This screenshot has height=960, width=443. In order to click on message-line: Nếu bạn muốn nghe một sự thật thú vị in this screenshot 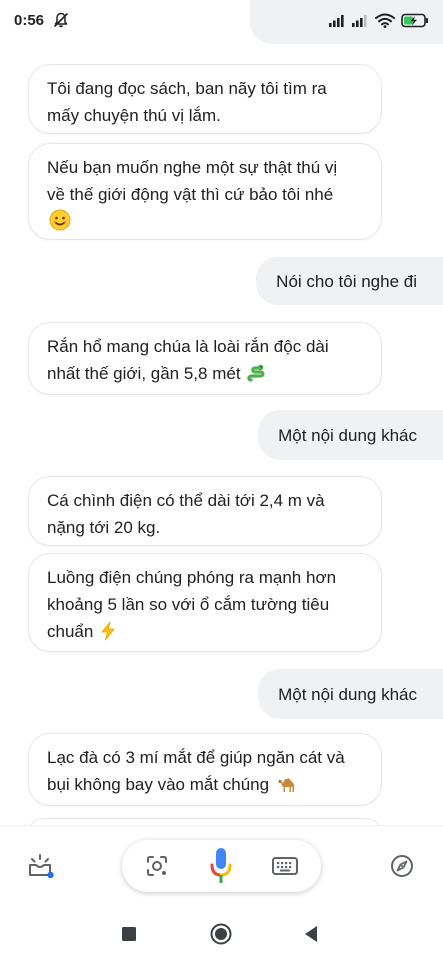, I will do `click(192, 167)`.